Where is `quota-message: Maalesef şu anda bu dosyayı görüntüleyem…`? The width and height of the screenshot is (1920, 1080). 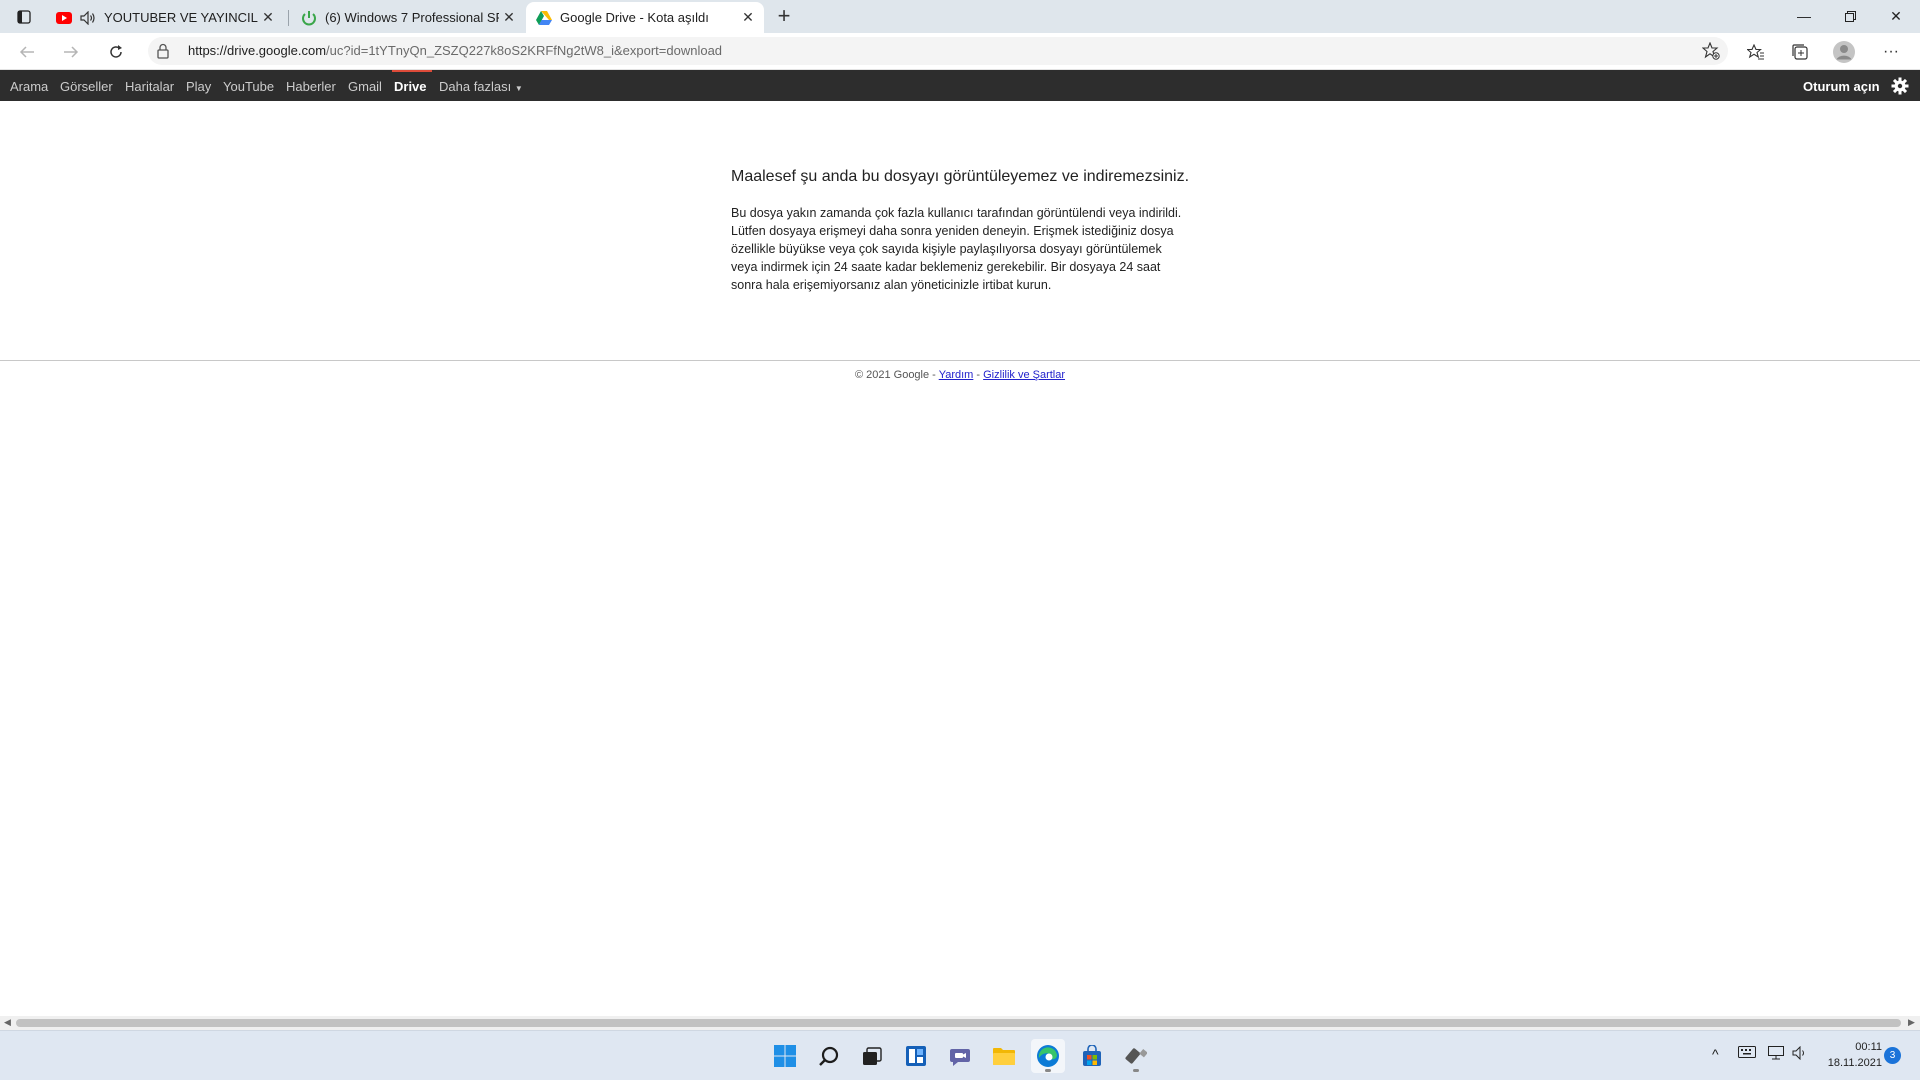
quota-message: Maalesef şu anda bu dosyayı görüntüleyem… is located at coordinates (961, 231).